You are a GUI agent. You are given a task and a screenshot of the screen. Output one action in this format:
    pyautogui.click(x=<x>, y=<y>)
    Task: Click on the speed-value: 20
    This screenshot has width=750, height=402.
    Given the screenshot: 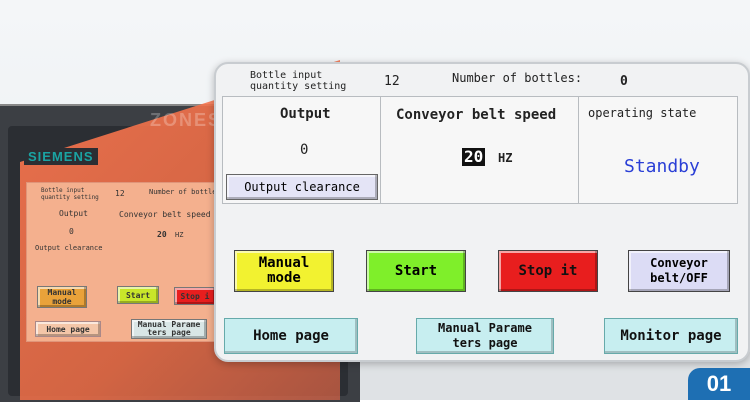 What is the action you would take?
    pyautogui.click(x=474, y=157)
    